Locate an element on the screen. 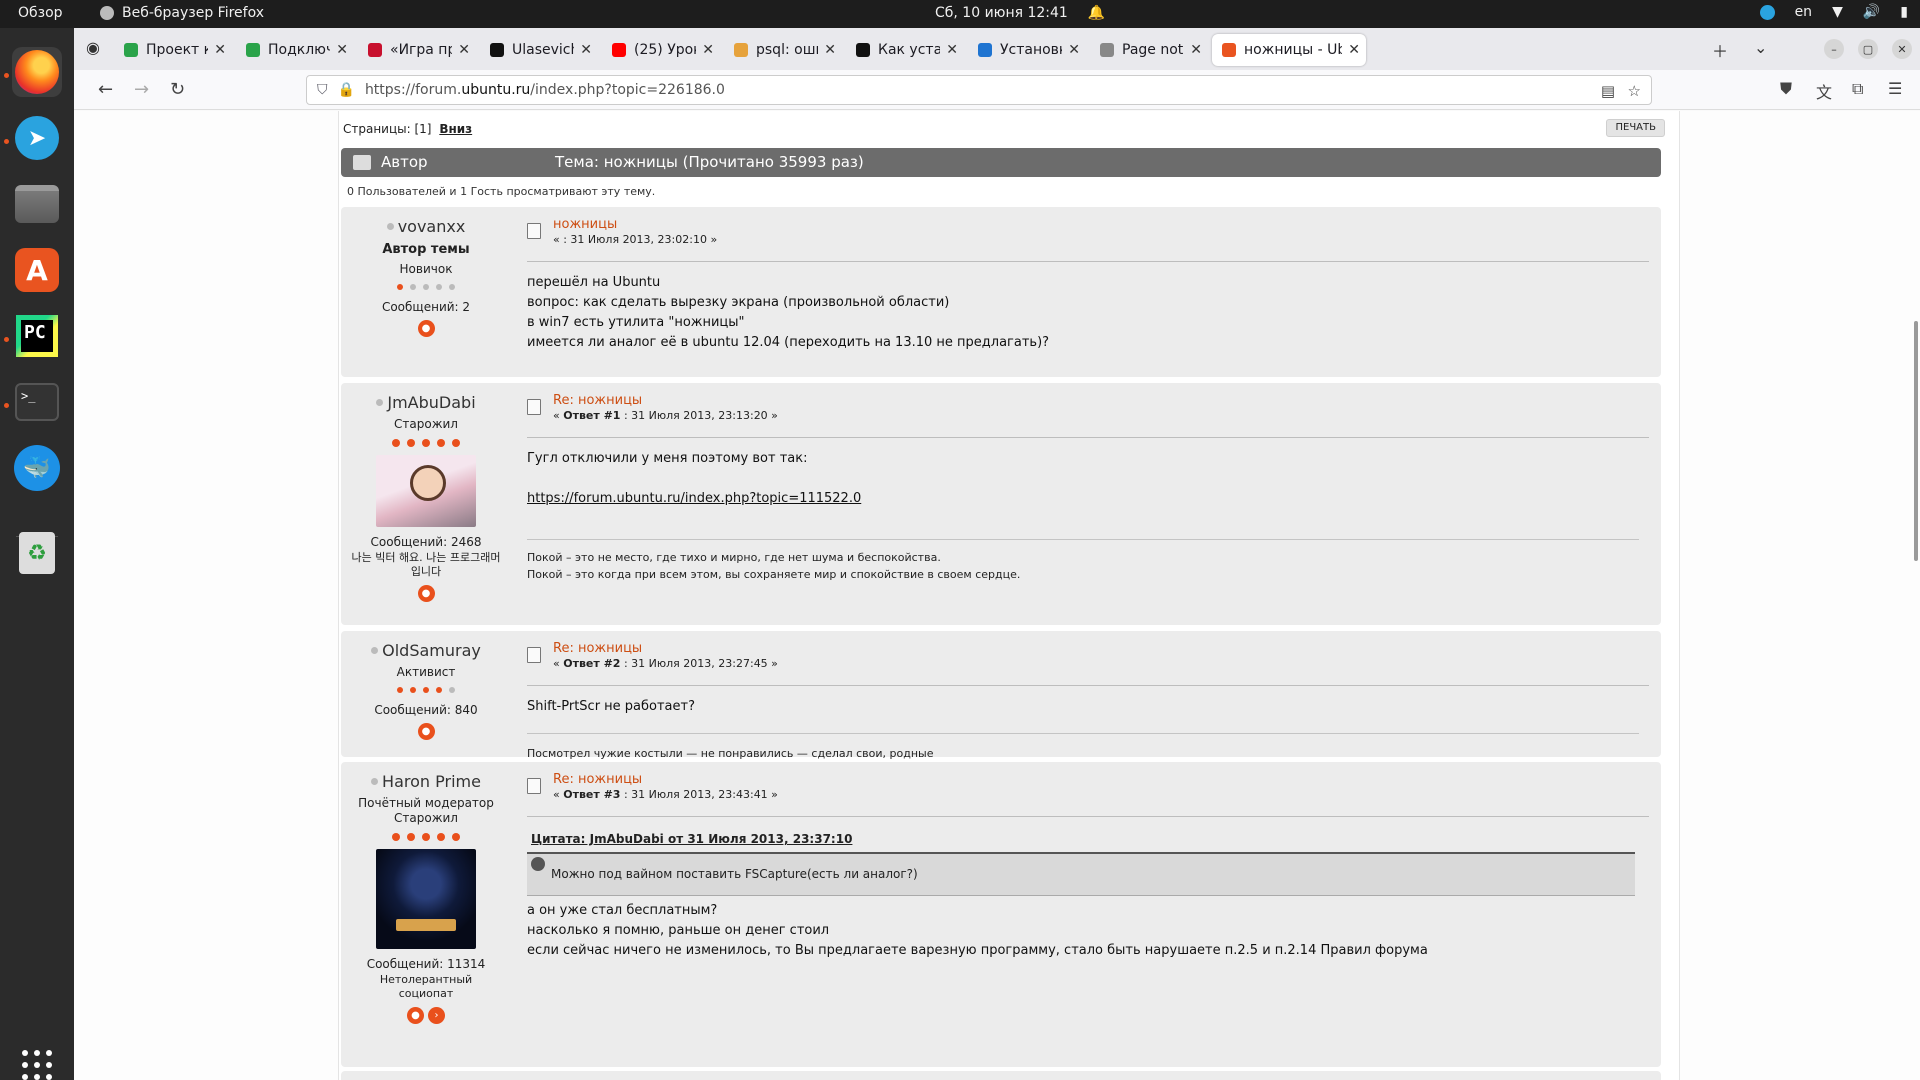 The image size is (1920, 1080). browser-tab: Проект кинопо ✕ is located at coordinates (173, 50).